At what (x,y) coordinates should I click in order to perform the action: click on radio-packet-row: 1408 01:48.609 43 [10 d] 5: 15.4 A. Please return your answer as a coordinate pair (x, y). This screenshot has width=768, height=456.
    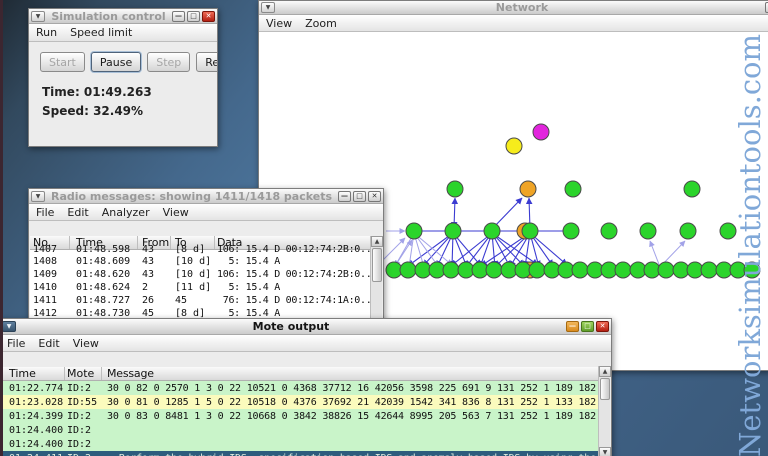
    Looking at the image, I should click on (206, 261).